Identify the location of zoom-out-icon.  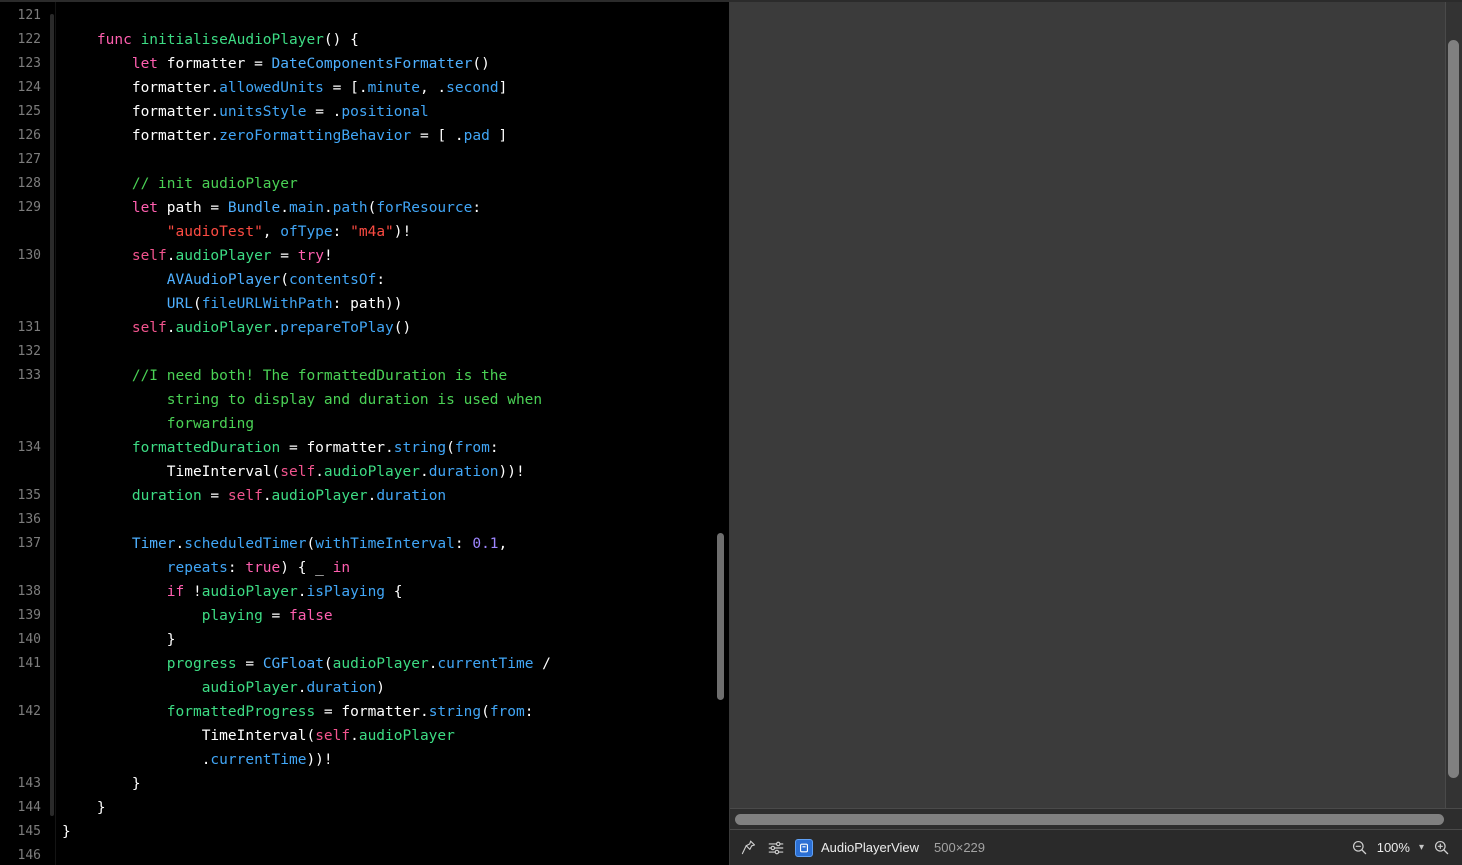
(1359, 847).